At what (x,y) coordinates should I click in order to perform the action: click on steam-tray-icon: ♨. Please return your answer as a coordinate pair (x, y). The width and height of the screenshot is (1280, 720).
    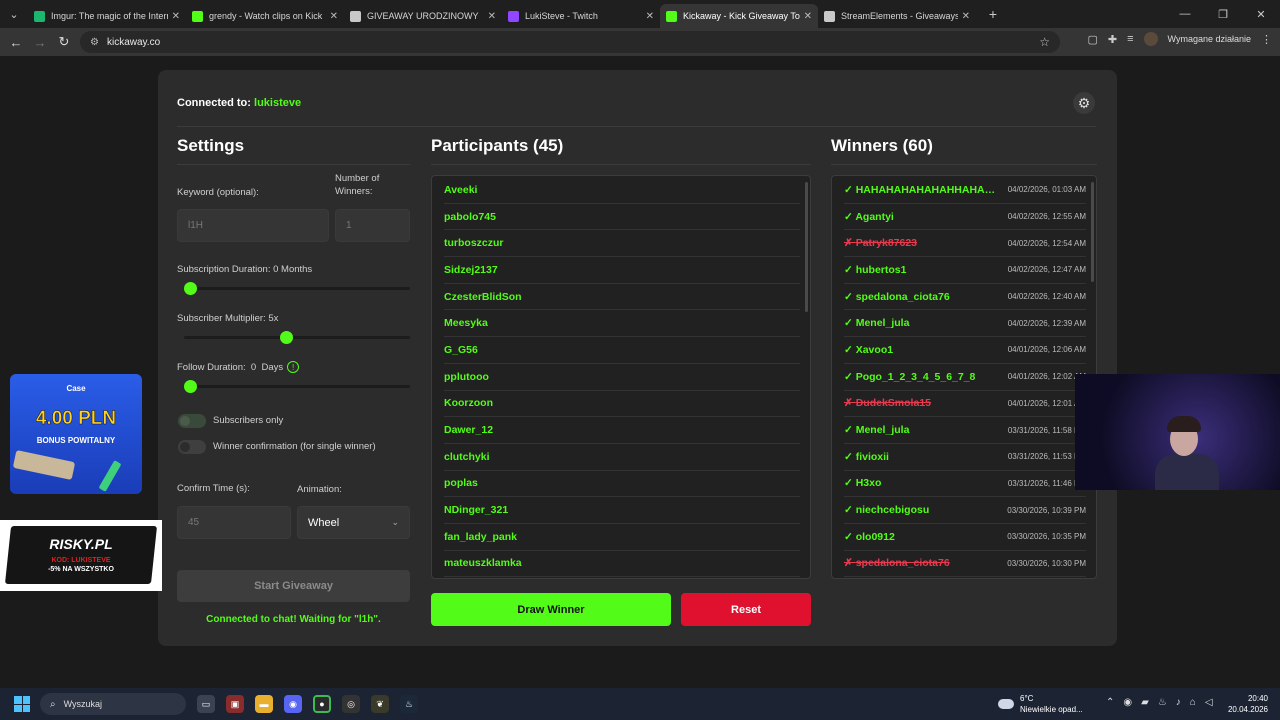
    Looking at the image, I should click on (1162, 702).